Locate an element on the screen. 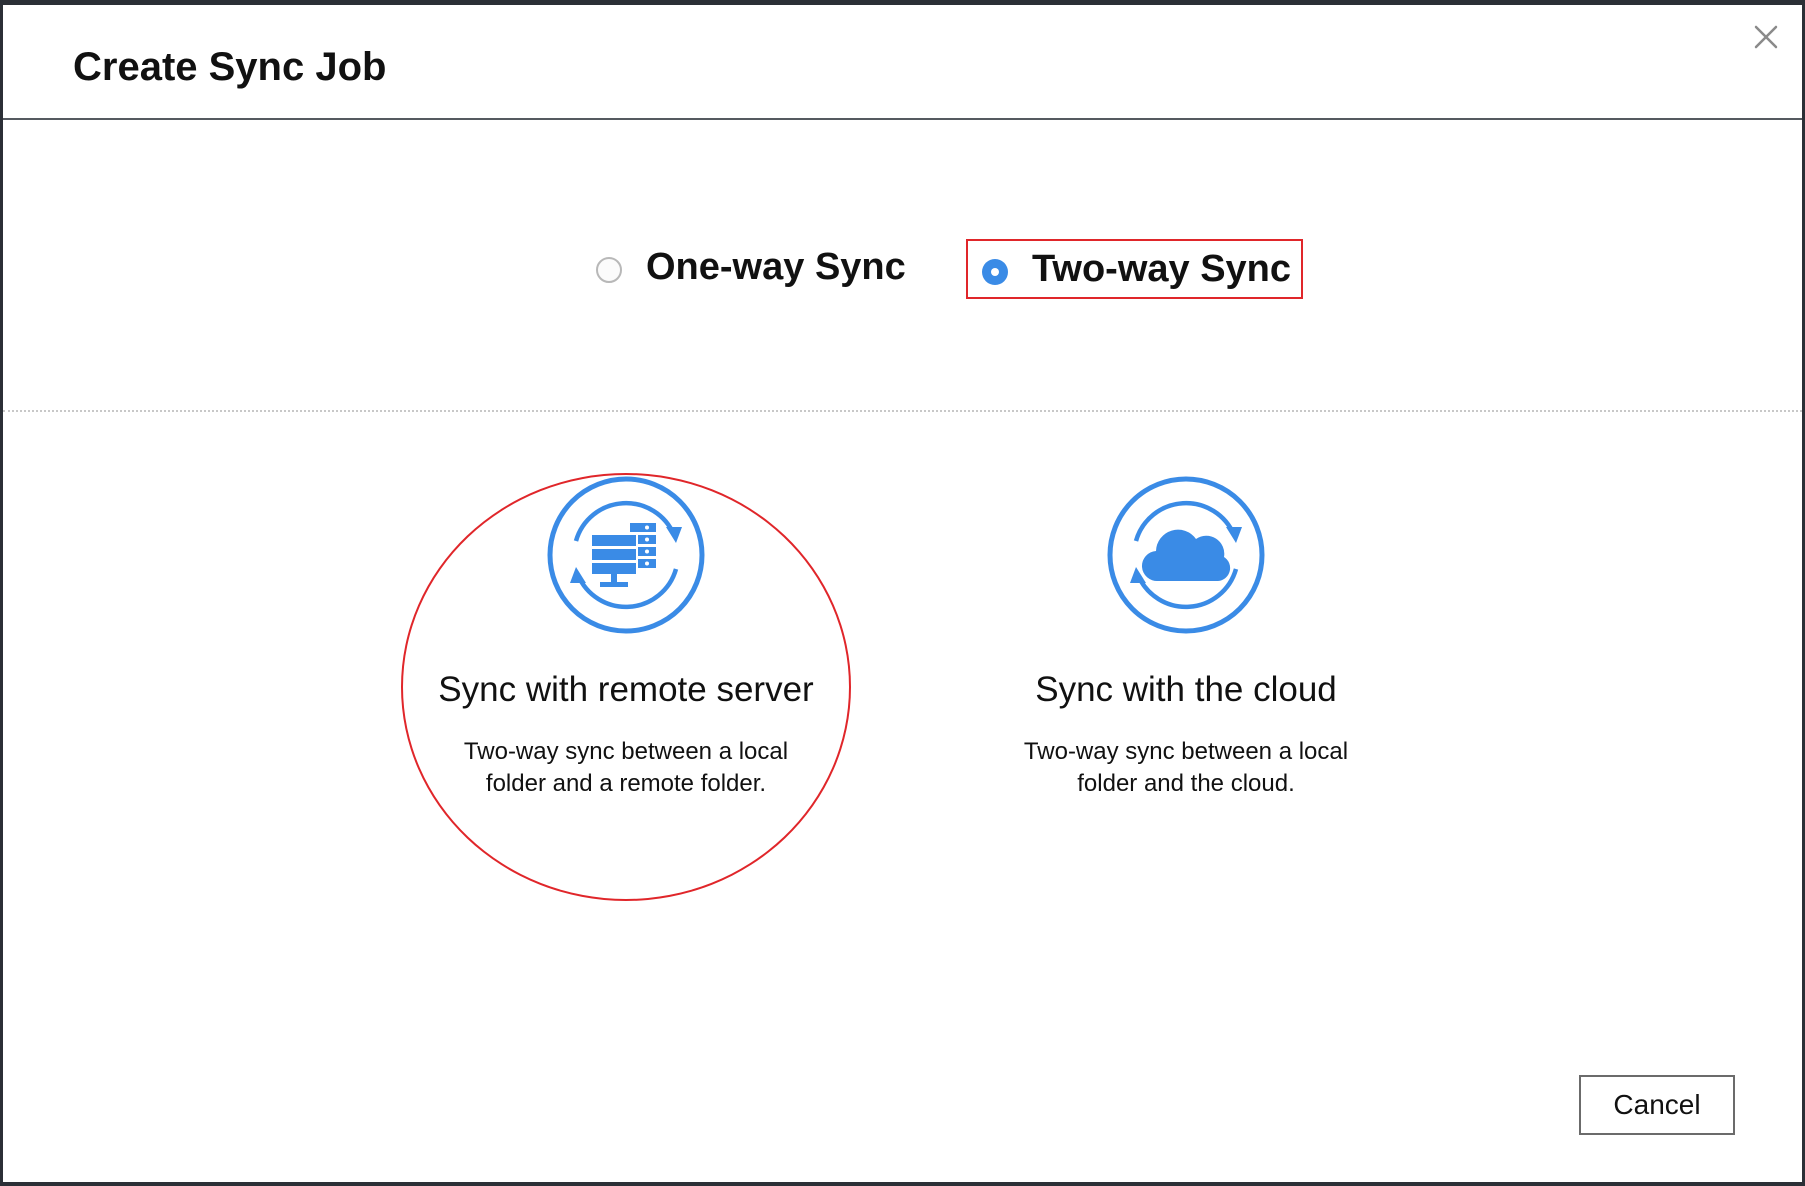  close-icon is located at coordinates (1766, 37).